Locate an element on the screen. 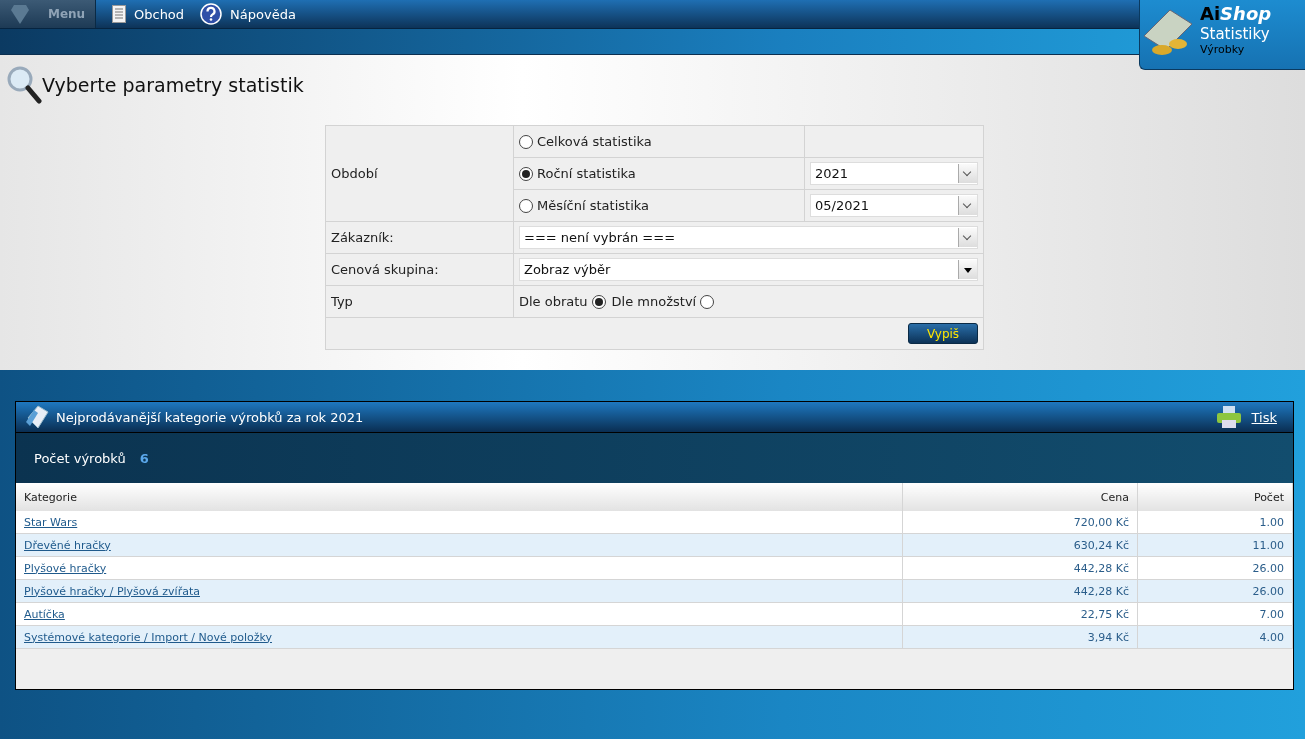 This screenshot has height=739, width=1305. category-link: Star Wars is located at coordinates (51, 522).